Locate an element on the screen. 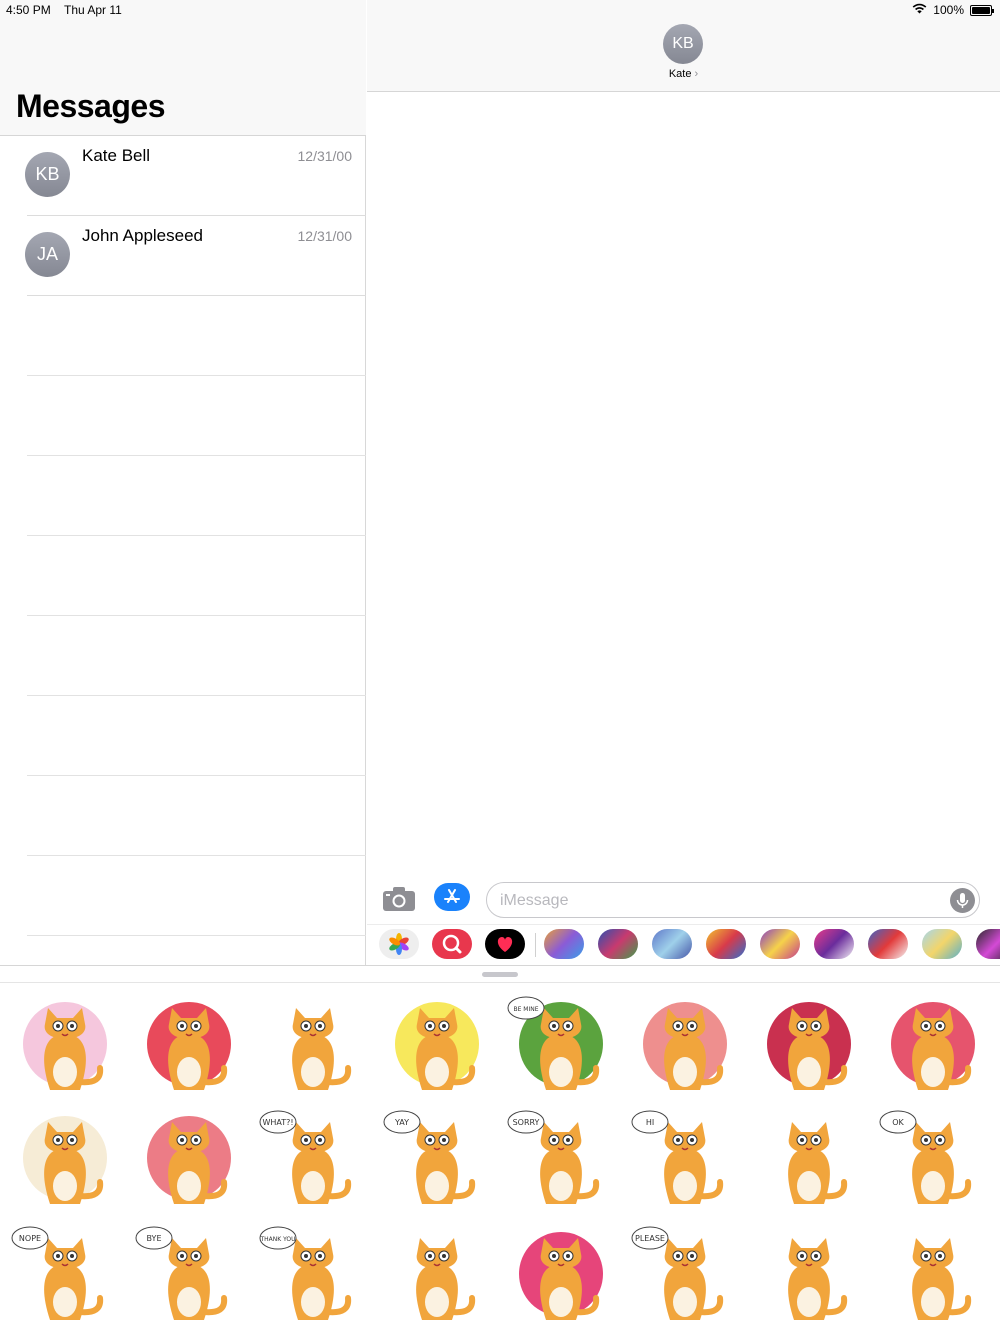 This screenshot has width=1000, height=1334. app-store-icon is located at coordinates (452, 897).